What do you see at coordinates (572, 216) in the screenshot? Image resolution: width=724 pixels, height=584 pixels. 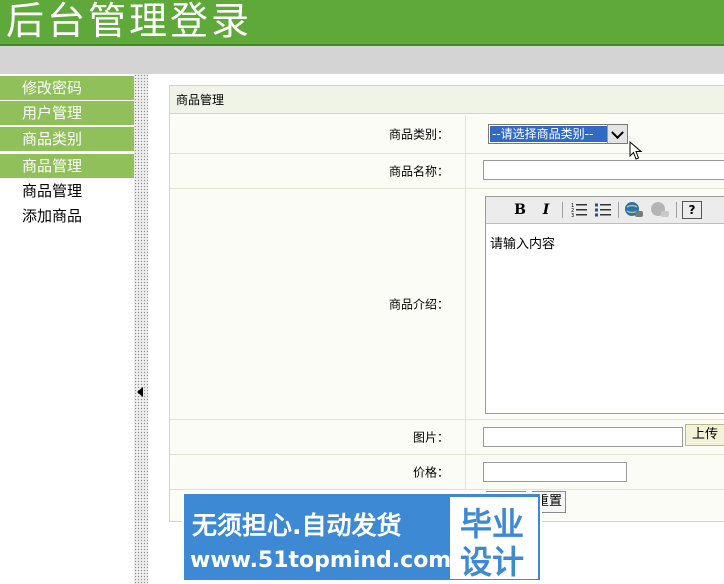 I see `svg-text: 3` at bounding box center [572, 216].